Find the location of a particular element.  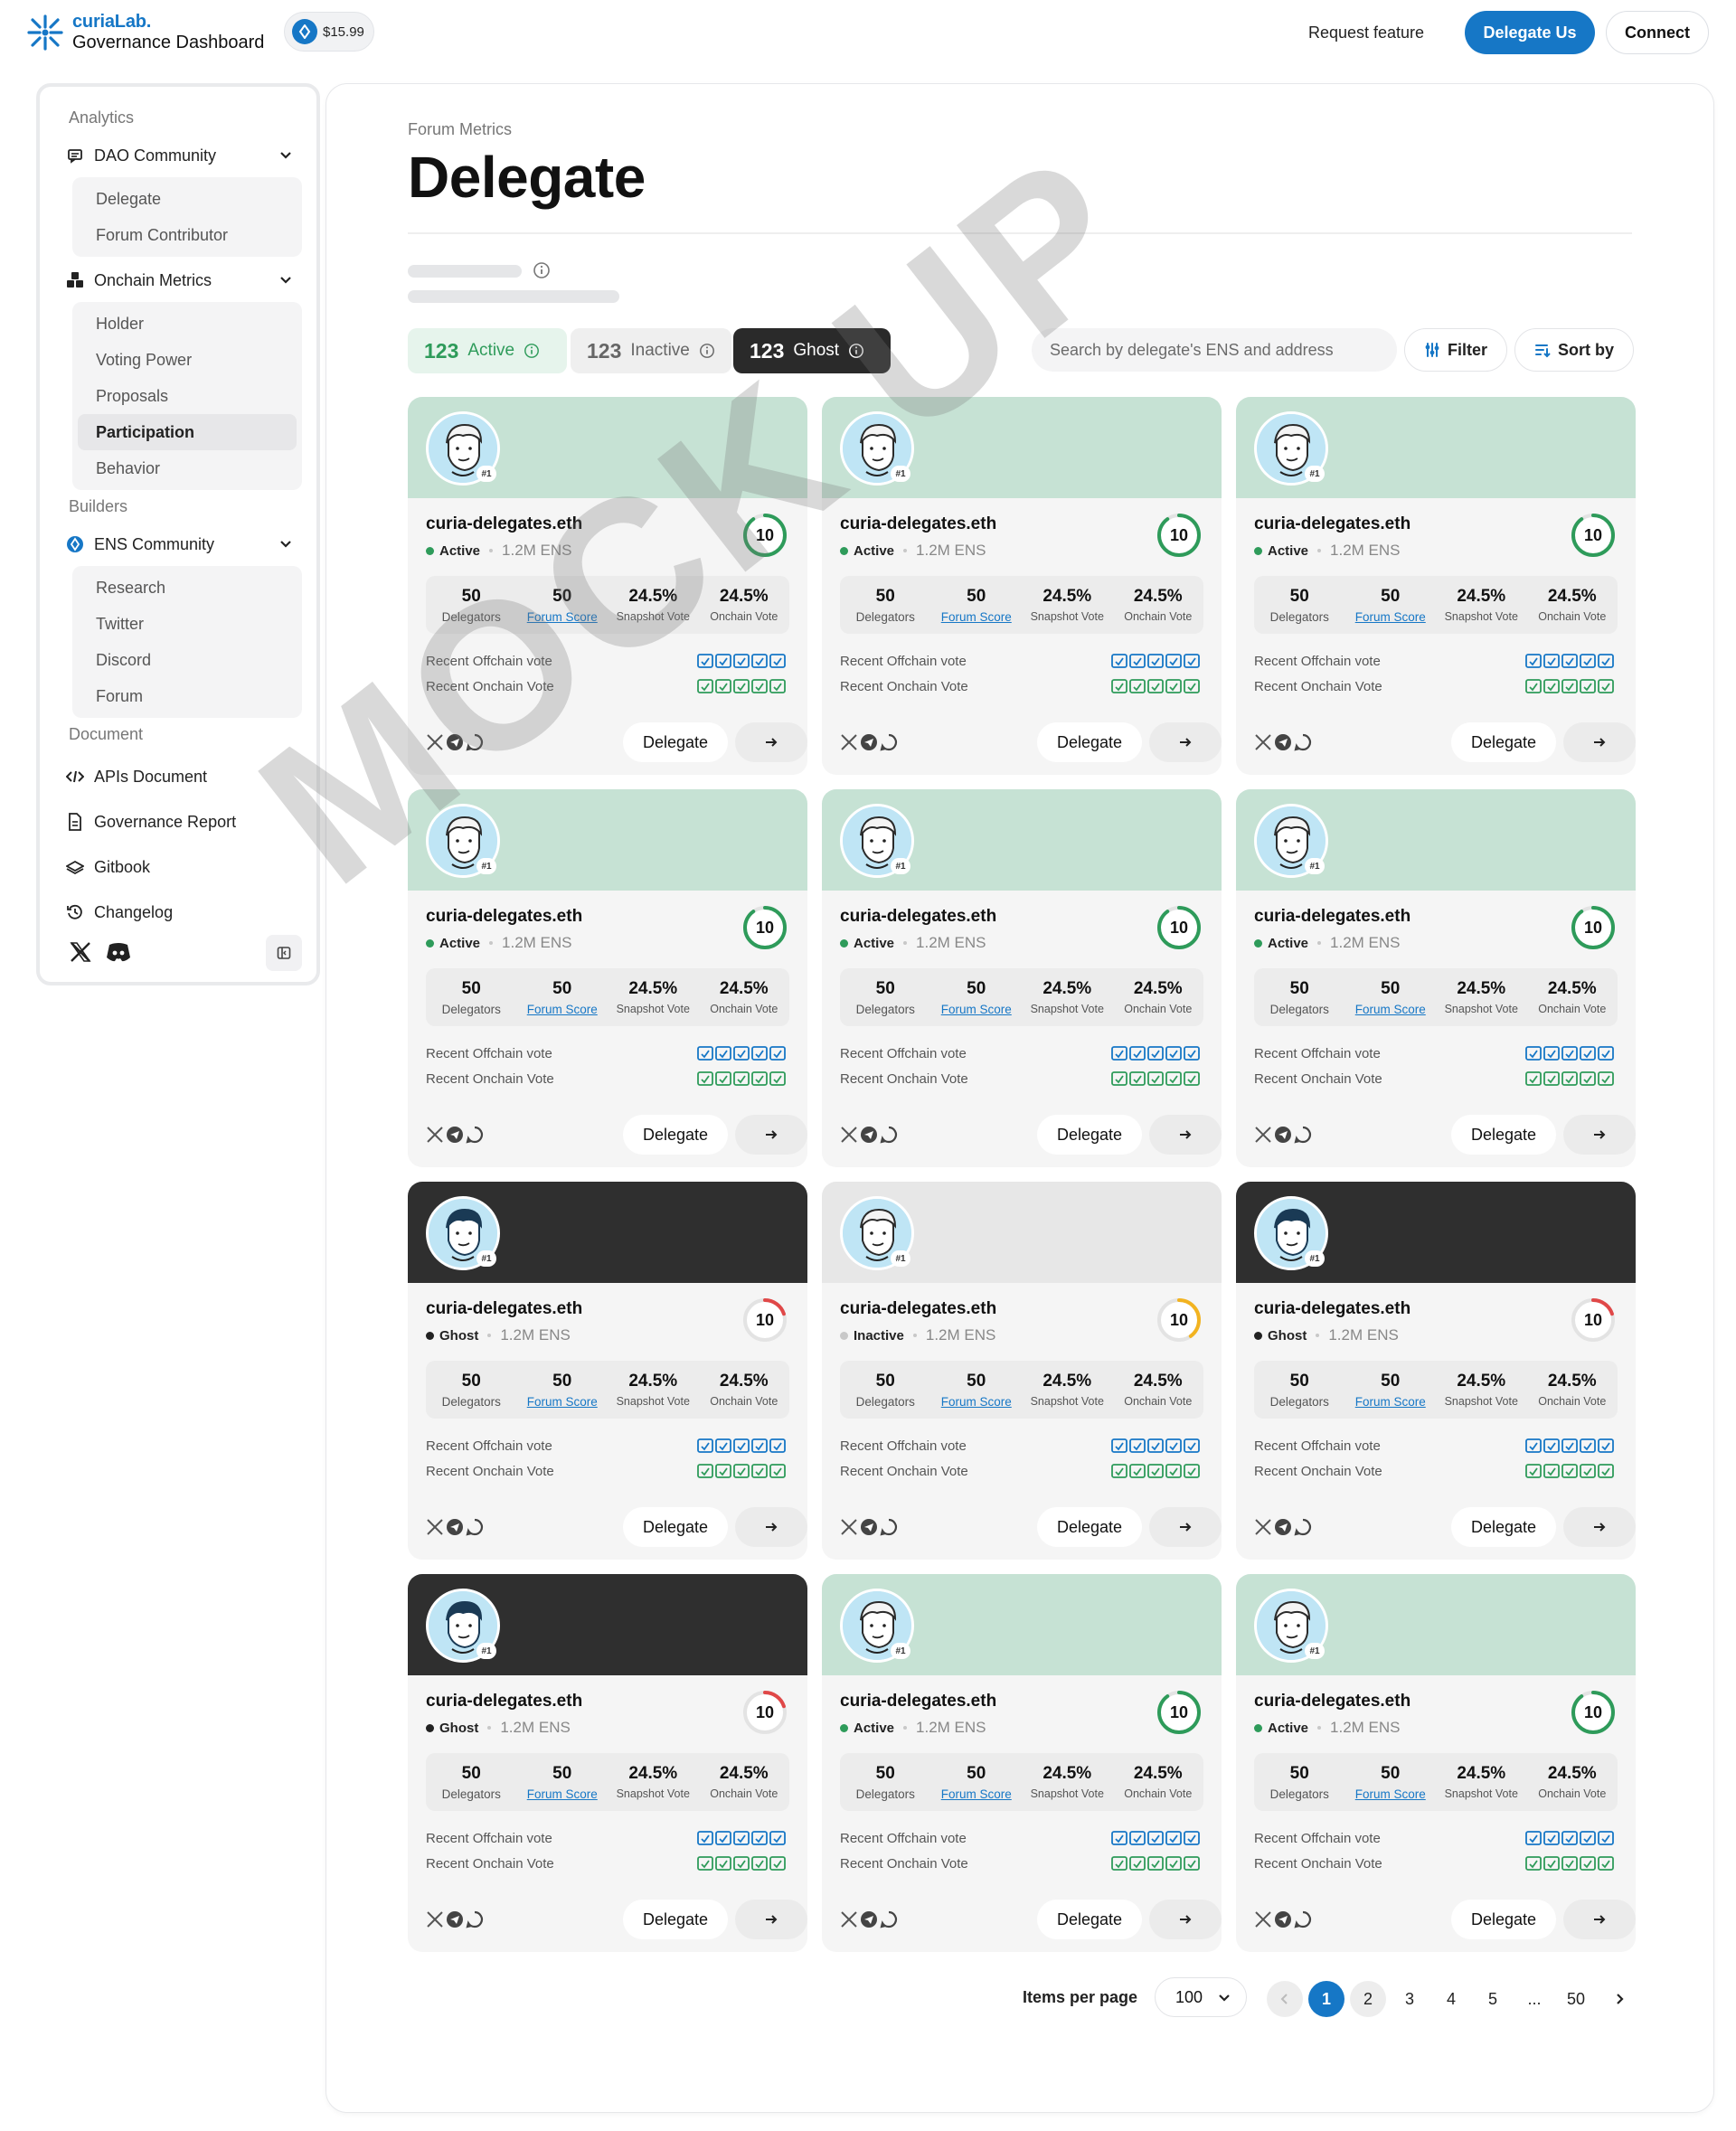

sidebar-item-voting-power: Voting Power is located at coordinates (188, 360).